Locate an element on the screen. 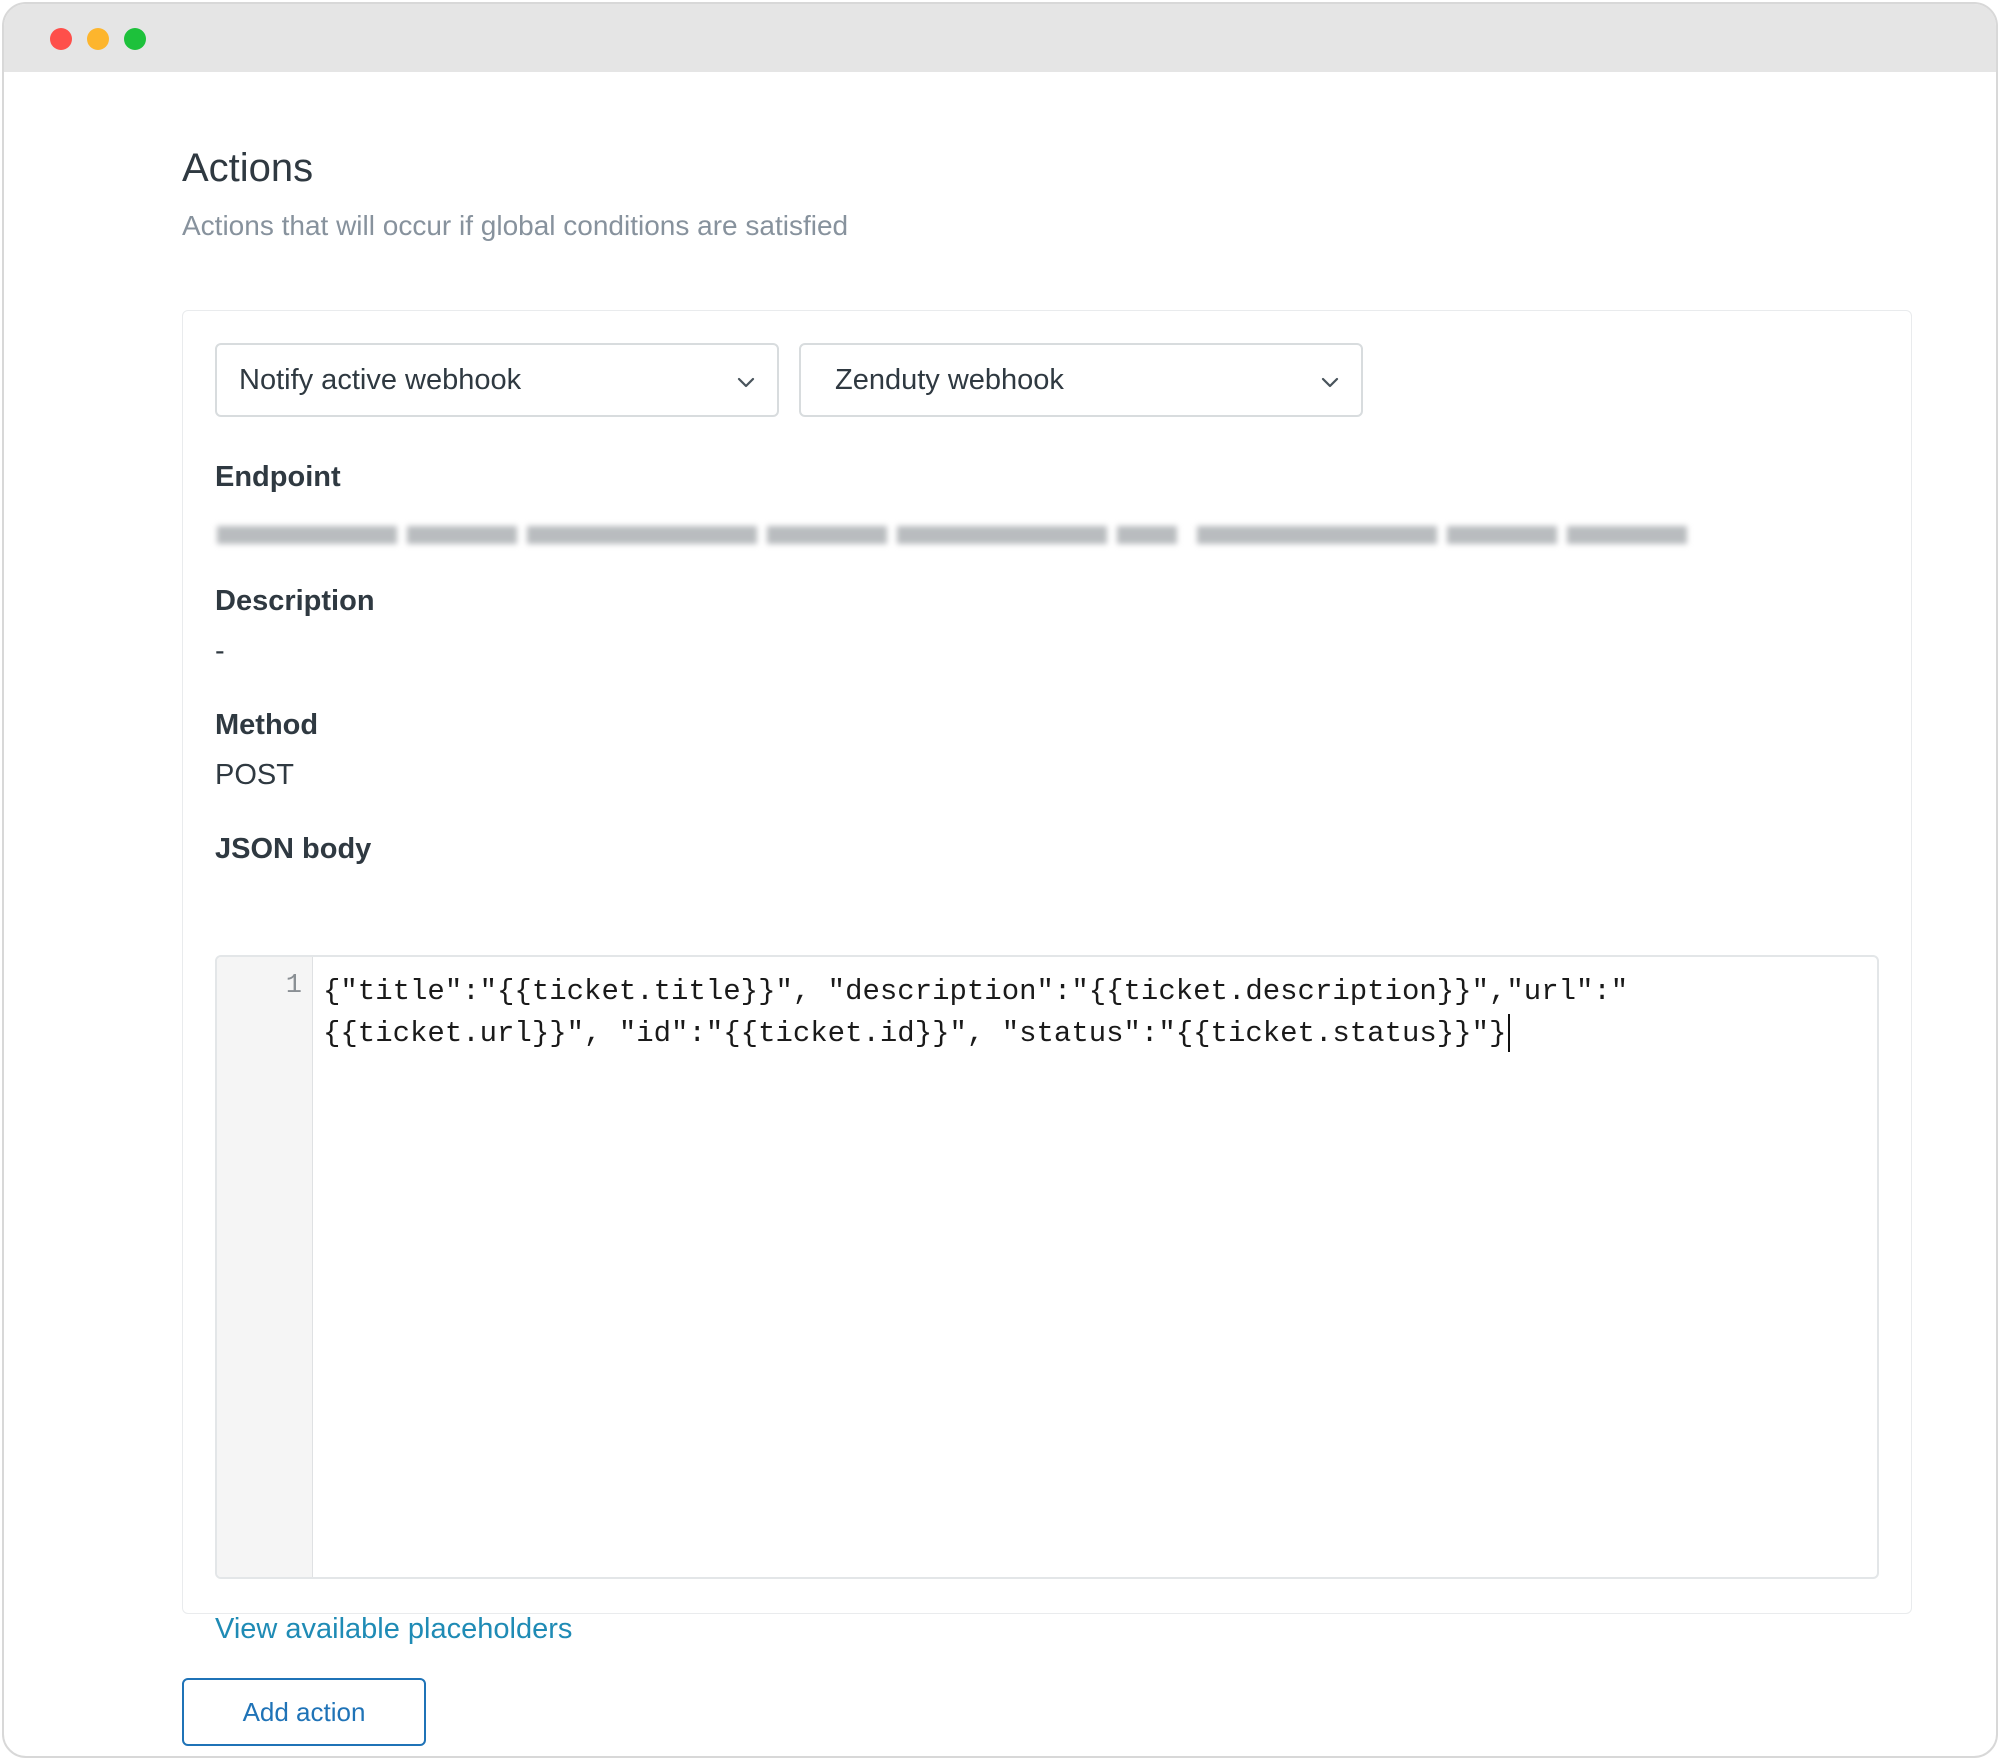  method-value: POST is located at coordinates (254, 775).